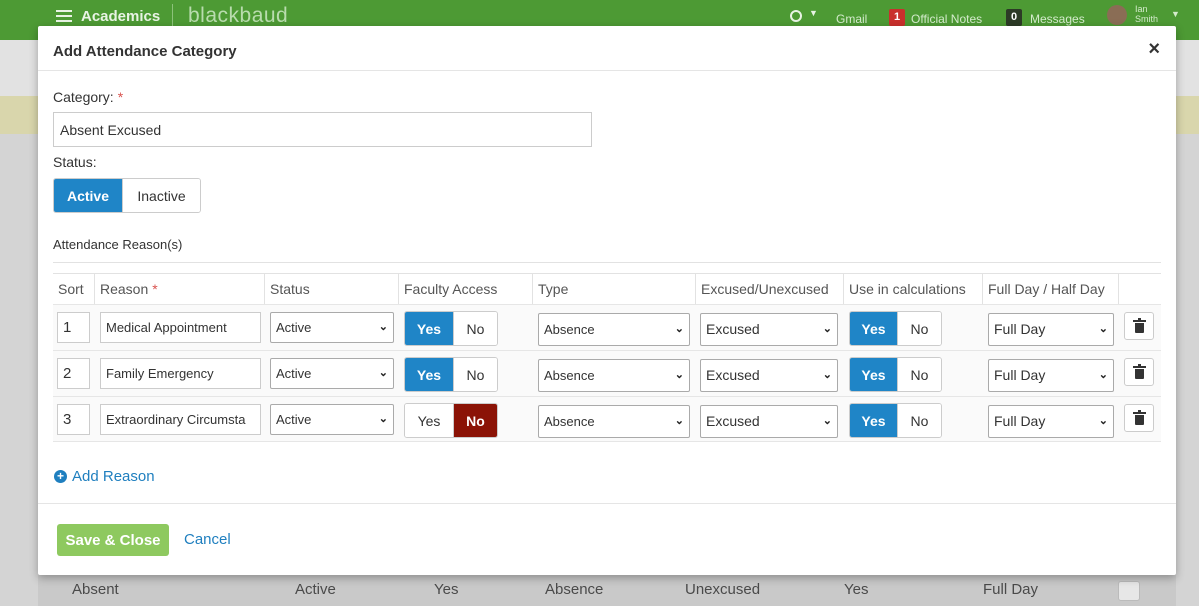 The image size is (1199, 606). Describe the element at coordinates (946, 19) in the screenshot. I see `official-notes-link: Official Notes` at that location.